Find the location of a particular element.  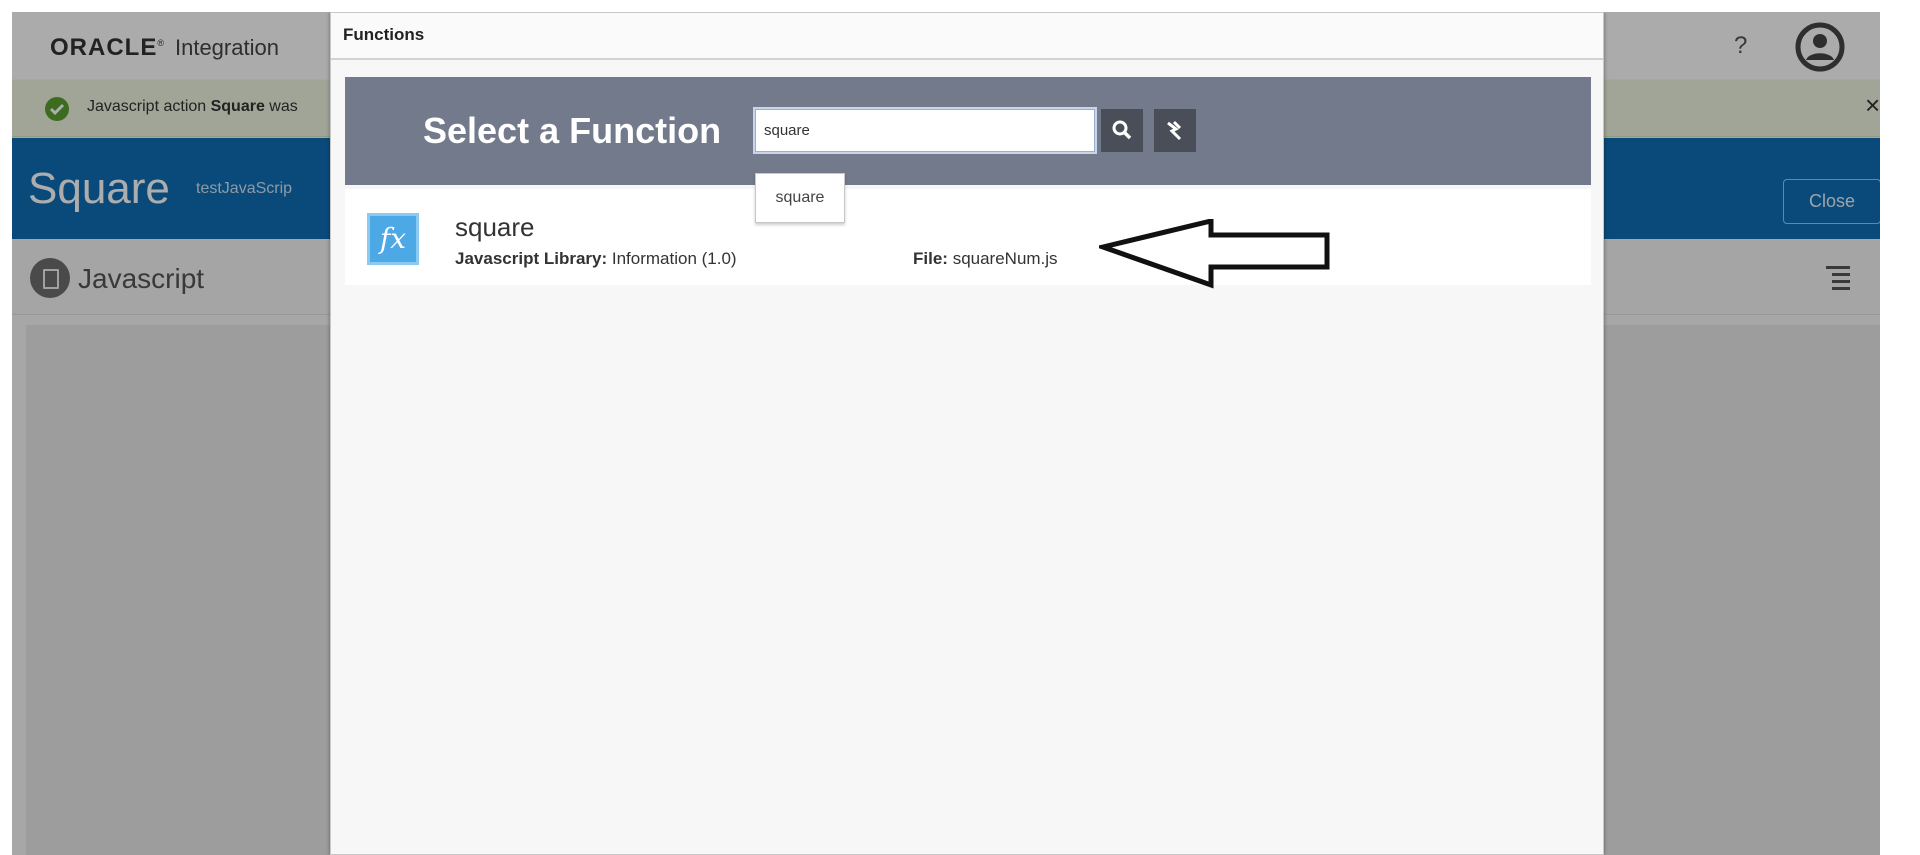

select-function-heading: Select a Function is located at coordinates (572, 130).